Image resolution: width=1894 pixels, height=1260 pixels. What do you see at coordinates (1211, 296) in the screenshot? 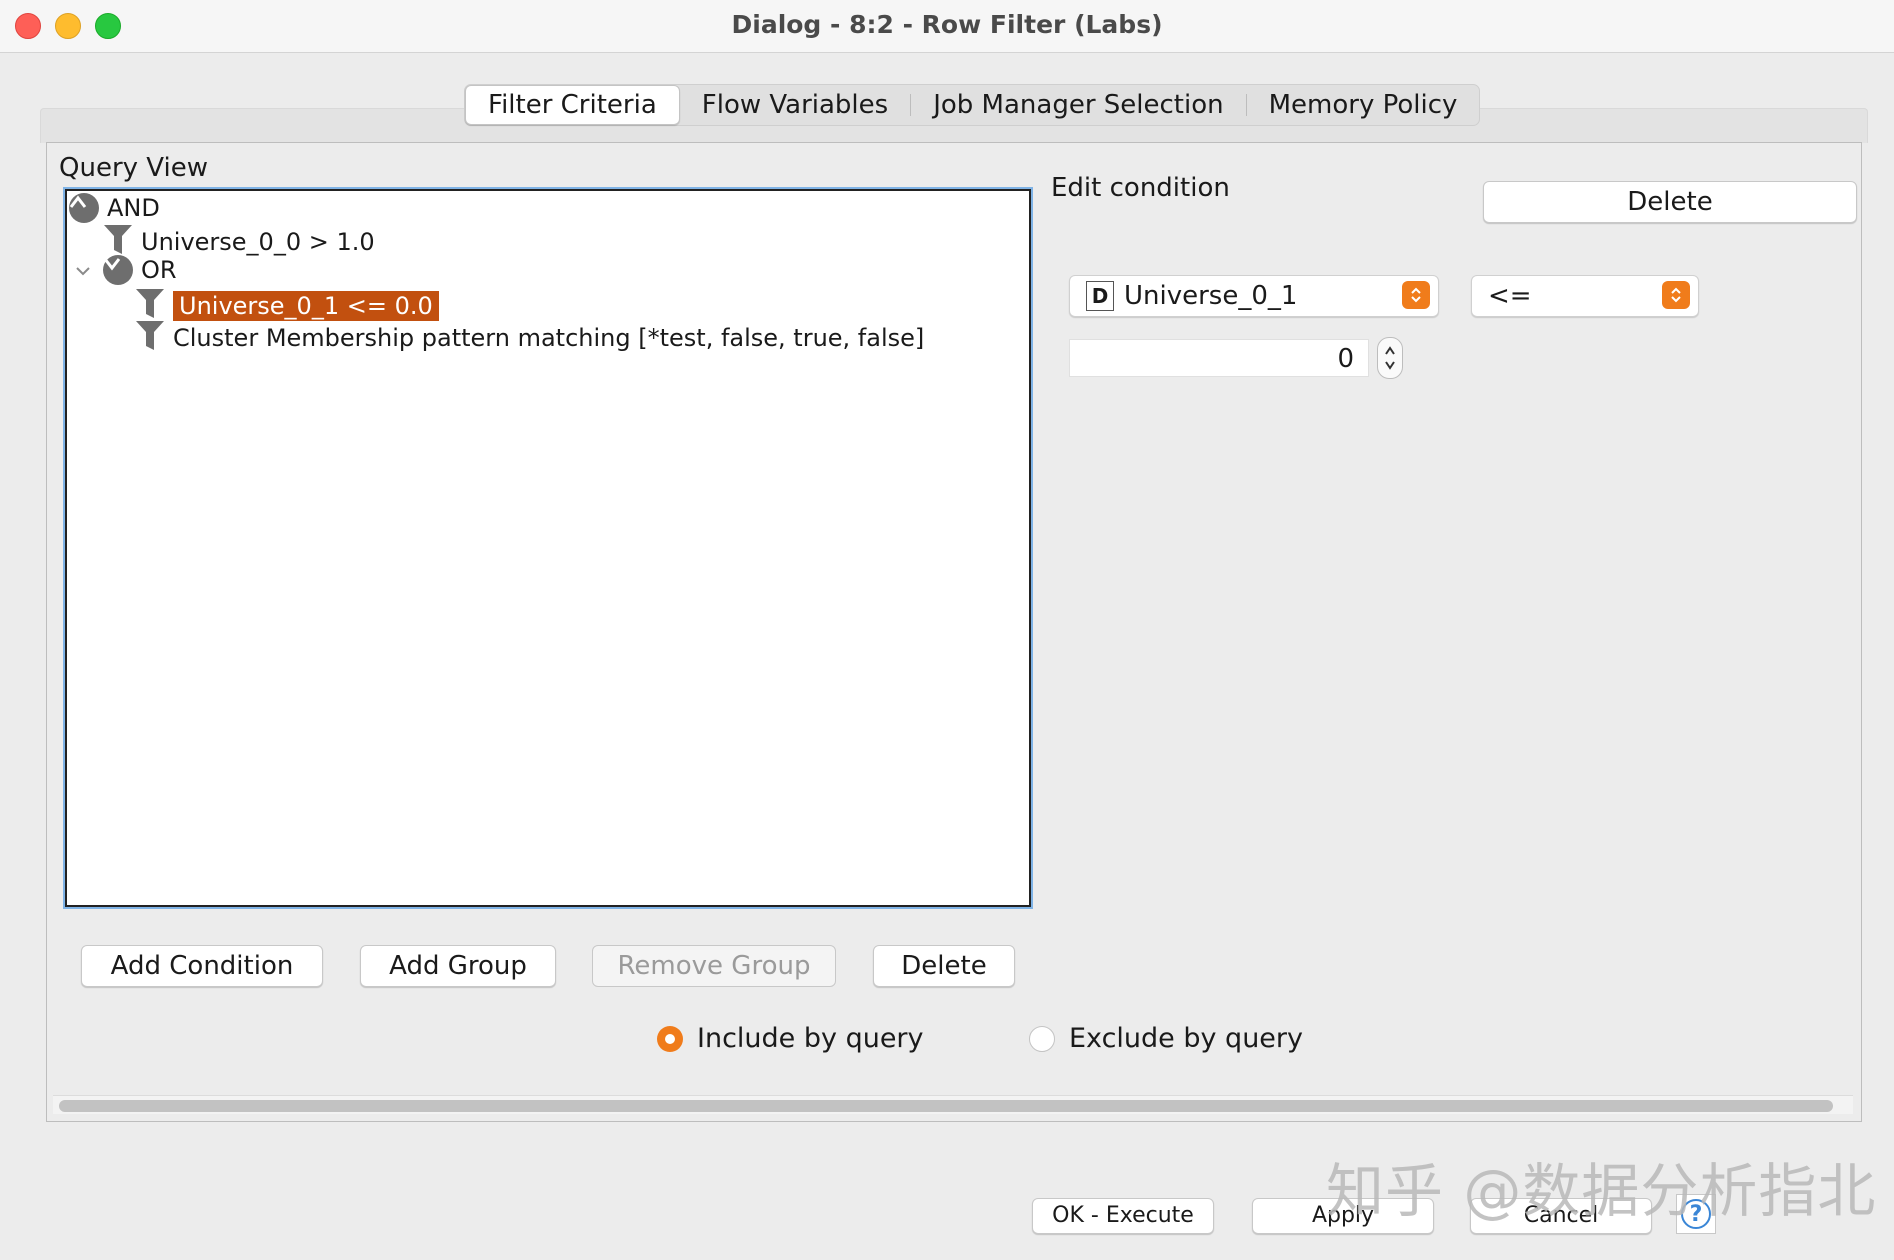
I see `column-select-value: Universe_0_1` at bounding box center [1211, 296].